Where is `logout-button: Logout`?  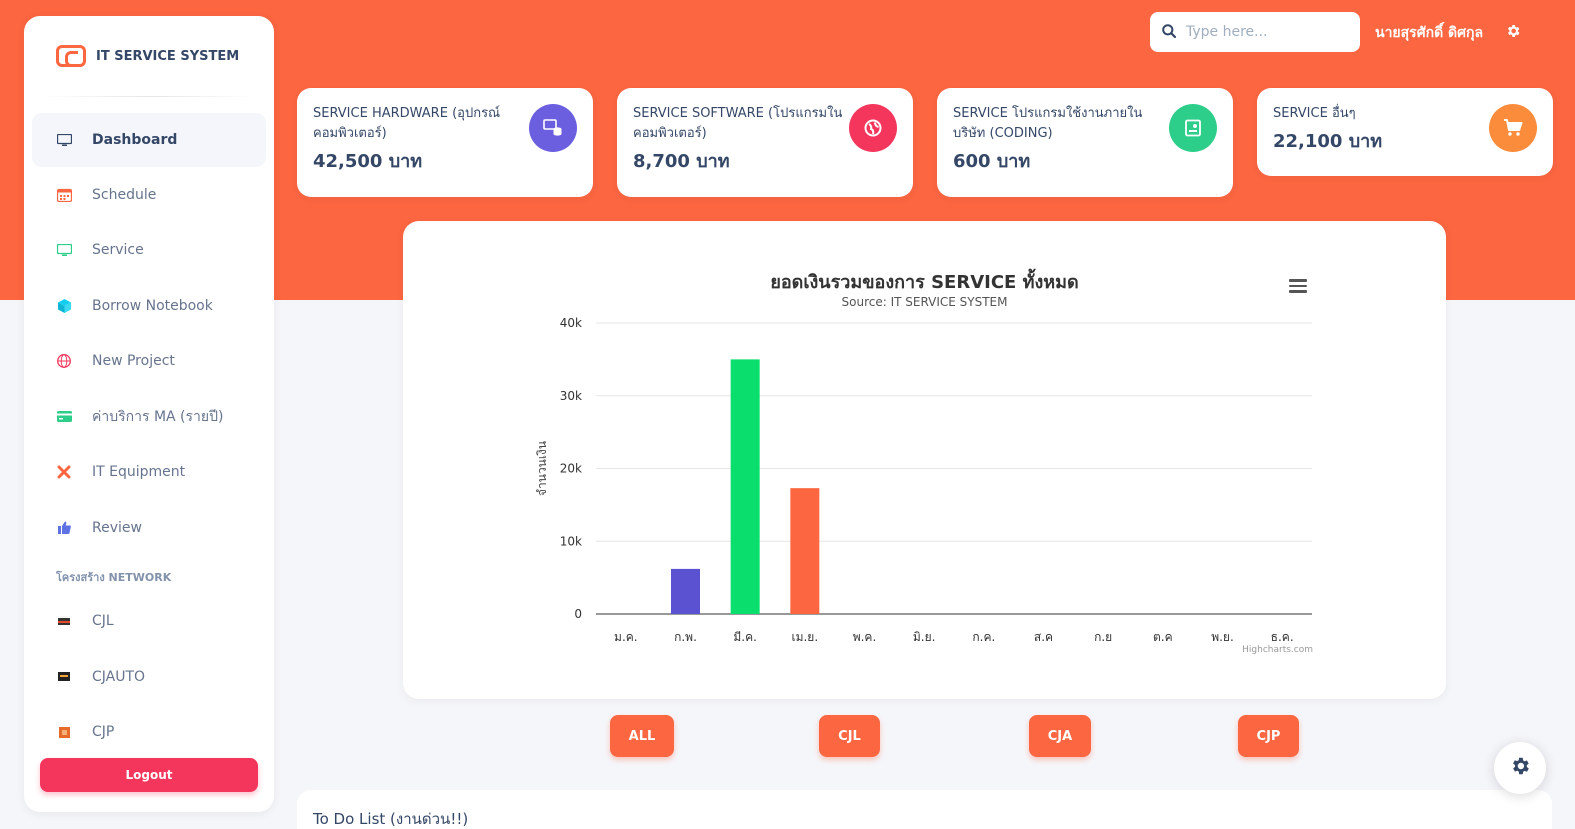
logout-button: Logout is located at coordinates (149, 775).